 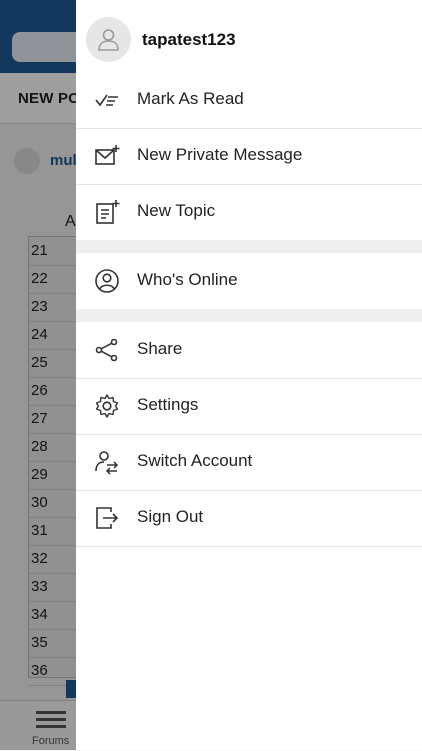 What do you see at coordinates (168, 404) in the screenshot?
I see `menu-item-label: Settings` at bounding box center [168, 404].